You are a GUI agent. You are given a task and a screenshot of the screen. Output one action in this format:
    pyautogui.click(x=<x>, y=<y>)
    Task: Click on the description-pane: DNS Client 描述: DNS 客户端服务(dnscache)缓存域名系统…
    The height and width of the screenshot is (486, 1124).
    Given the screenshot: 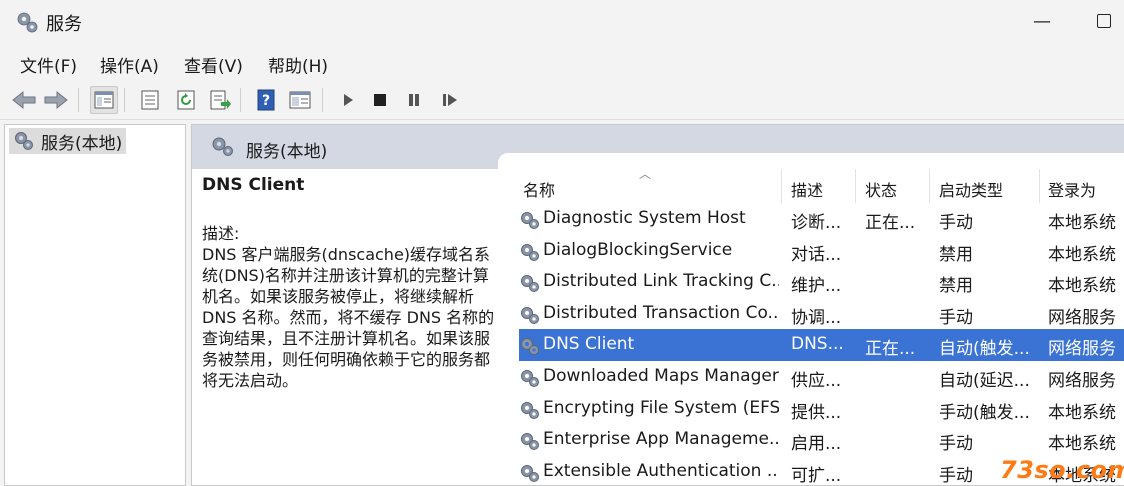 What is the action you would take?
    pyautogui.click(x=352, y=283)
    